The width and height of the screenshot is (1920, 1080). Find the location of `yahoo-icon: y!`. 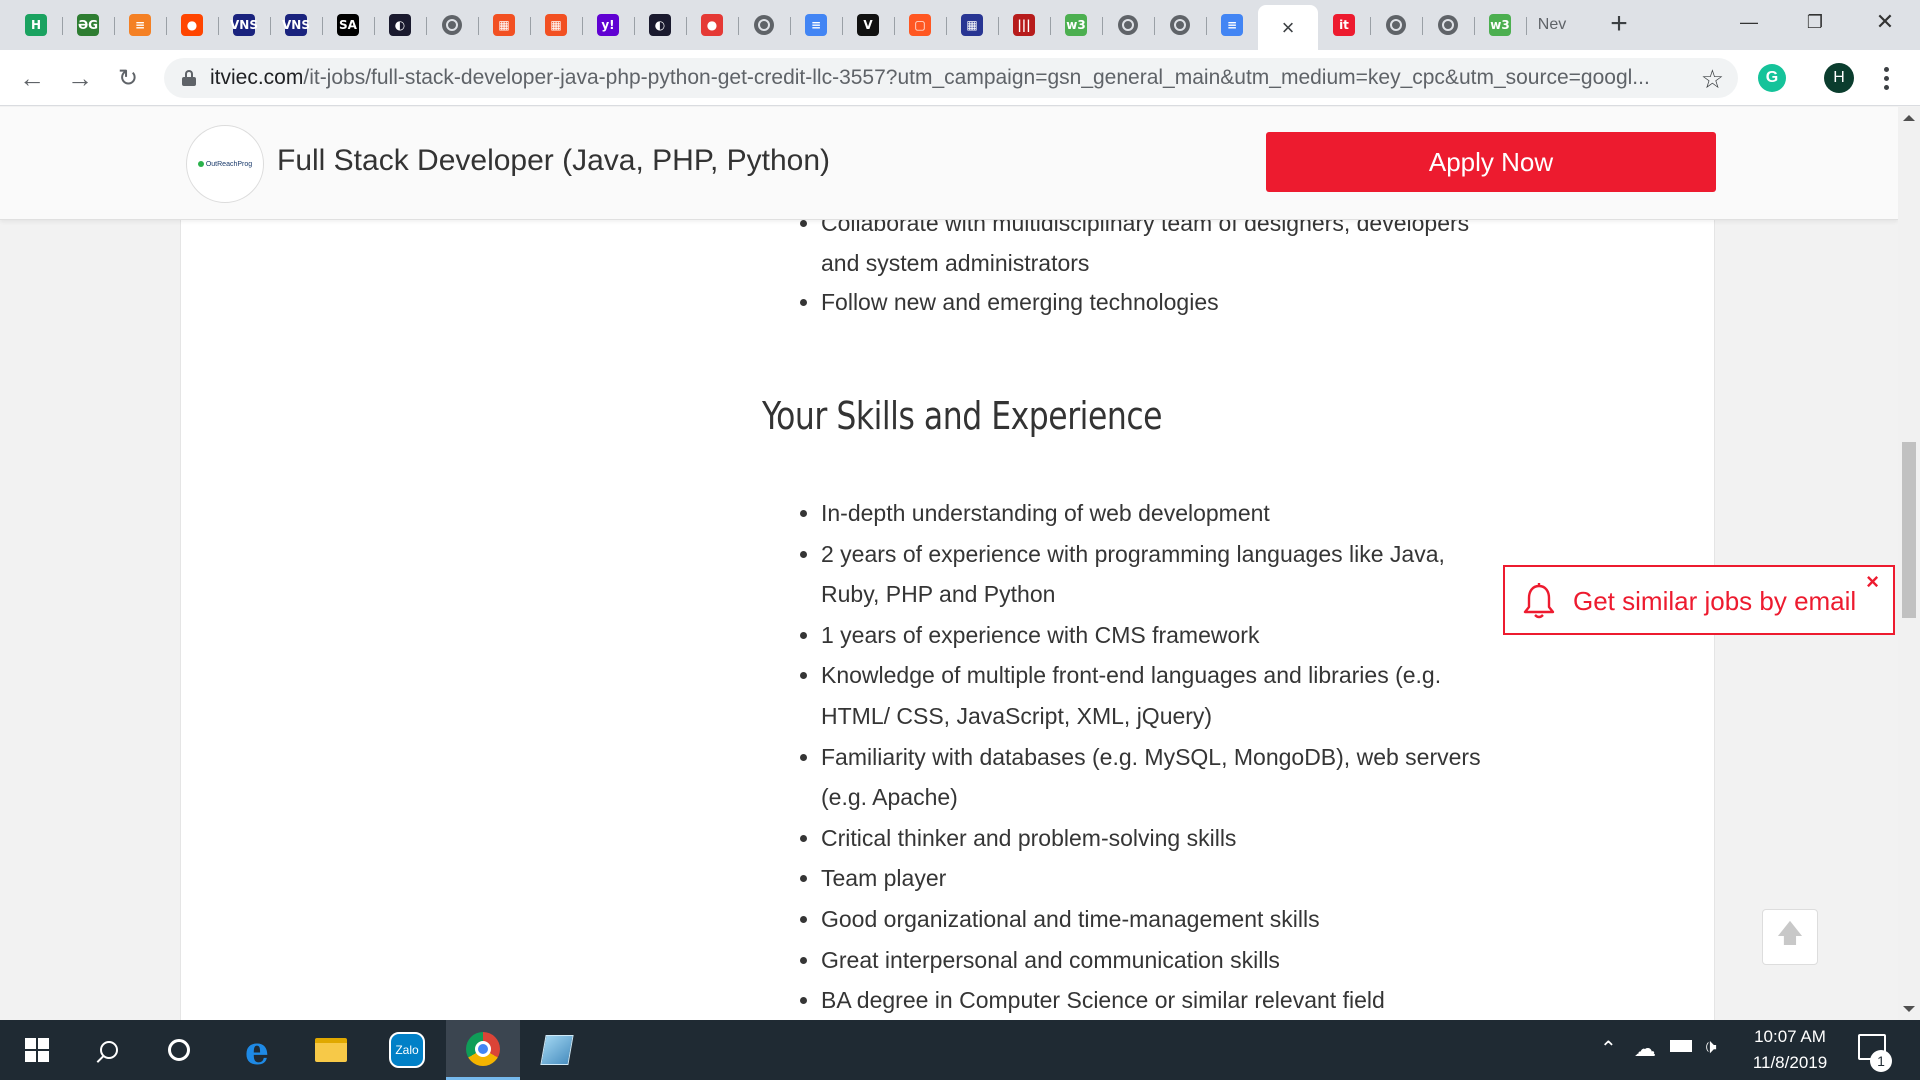

yahoo-icon: y! is located at coordinates (608, 25).